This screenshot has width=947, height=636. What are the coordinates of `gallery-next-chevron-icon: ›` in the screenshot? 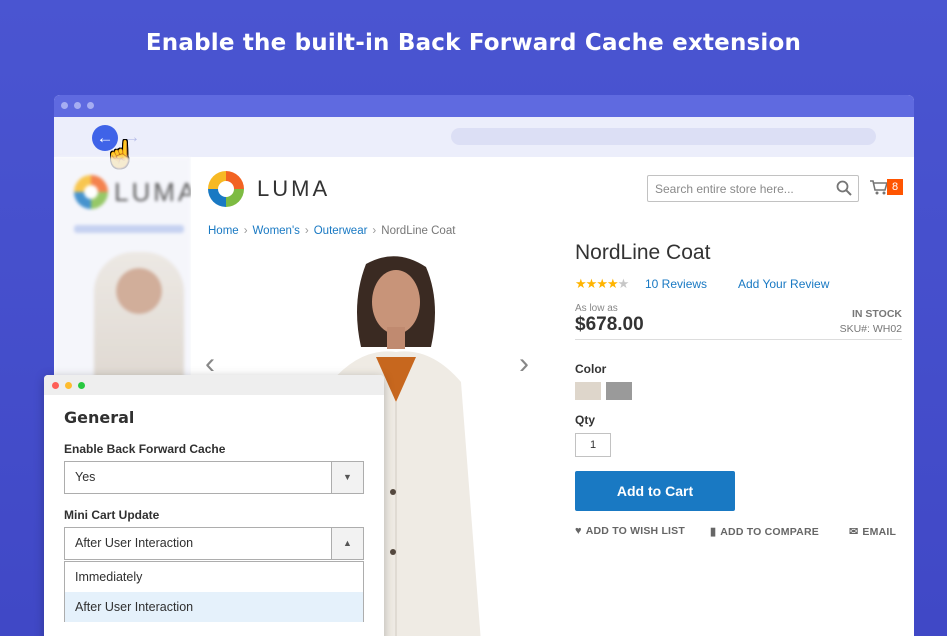 It's located at (524, 364).